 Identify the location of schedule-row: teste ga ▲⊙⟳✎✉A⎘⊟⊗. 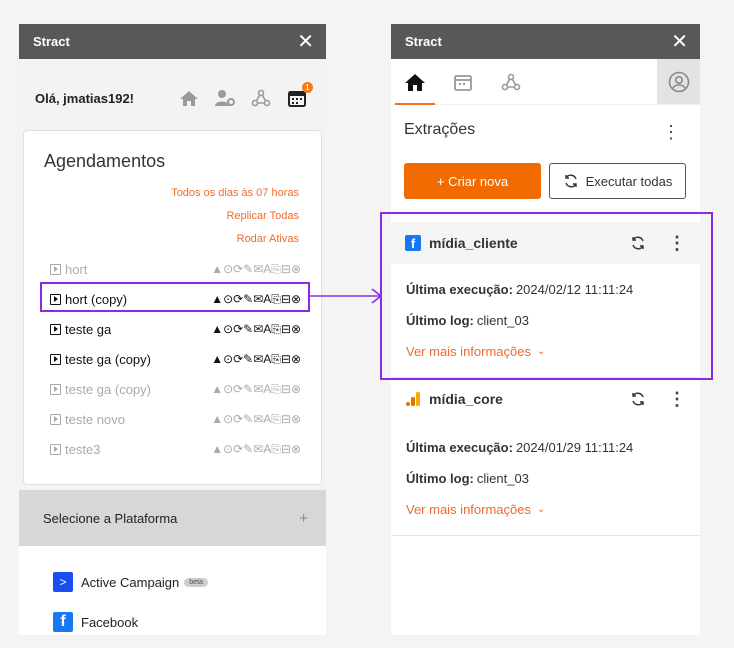
(175, 329).